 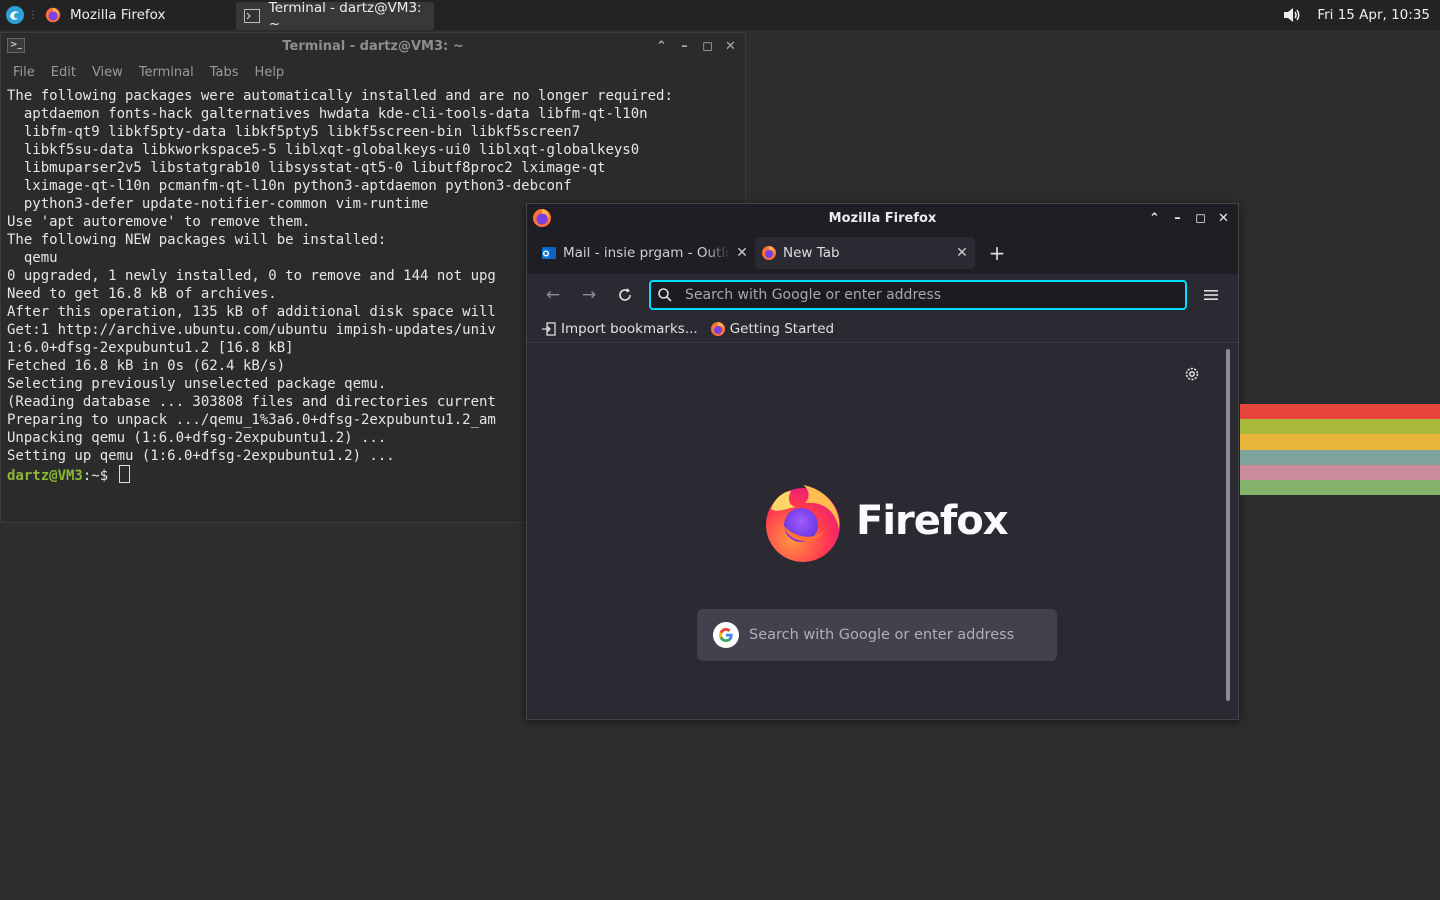 I want to click on terminal-prompt-suffix: :~$, so click(x=95, y=476).